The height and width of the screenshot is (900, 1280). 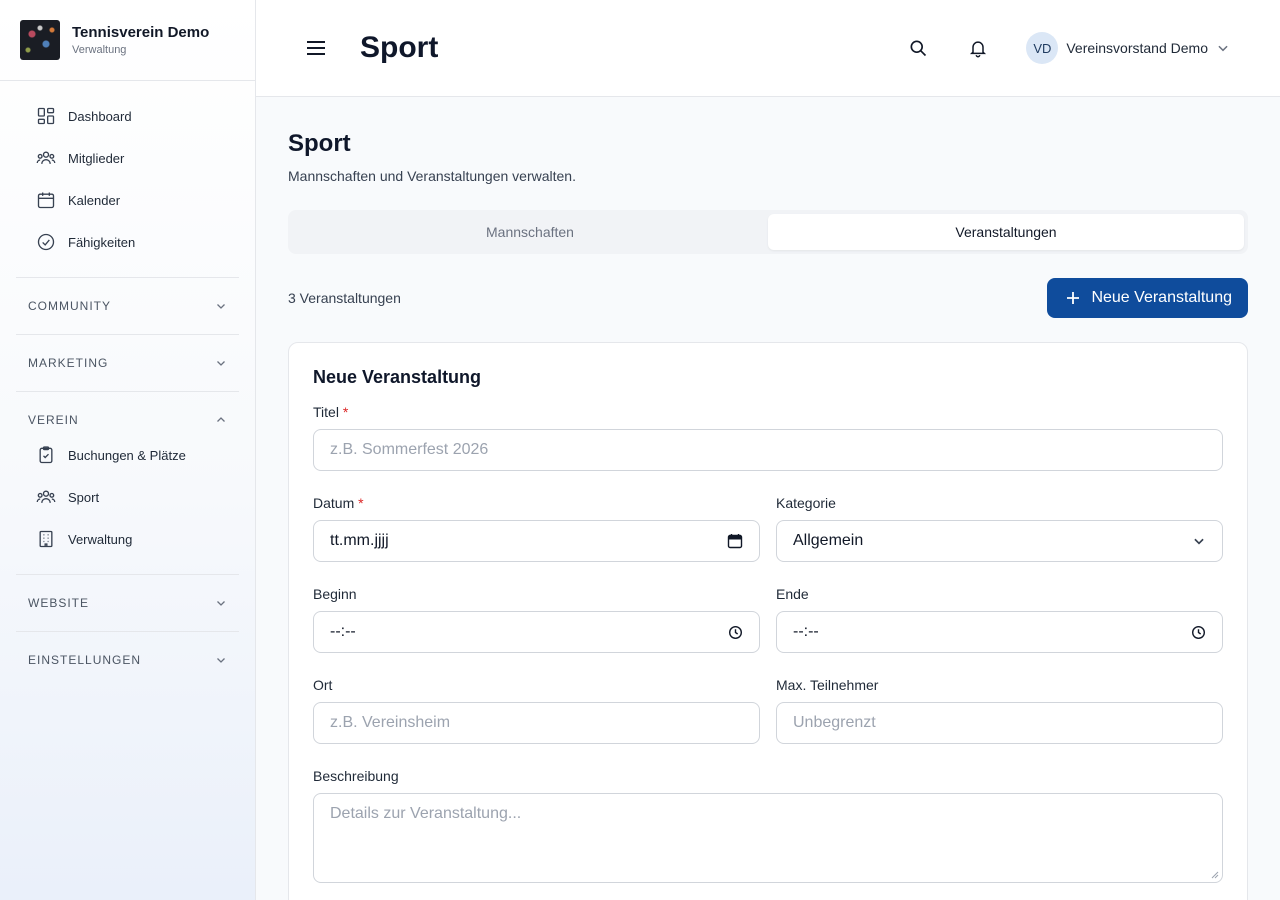 What do you see at coordinates (127, 158) in the screenshot?
I see `sidebar-item-mitglieder: Mitglieder` at bounding box center [127, 158].